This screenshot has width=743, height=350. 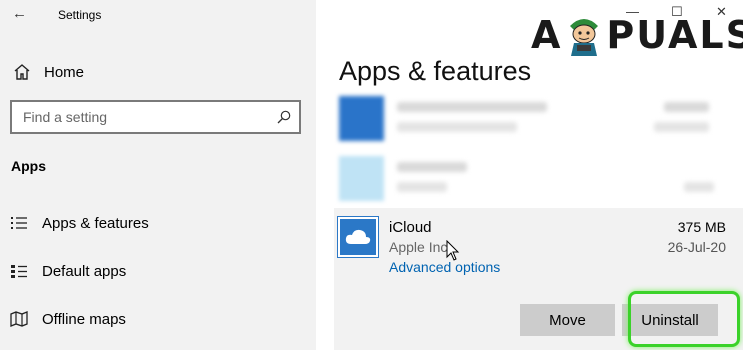 What do you see at coordinates (84, 271) in the screenshot?
I see `sidebar-item-label: Default apps` at bounding box center [84, 271].